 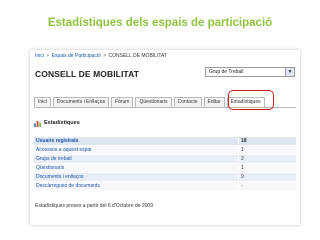 I want to click on stat-label: Documents i enllaços, so click(x=60, y=177).